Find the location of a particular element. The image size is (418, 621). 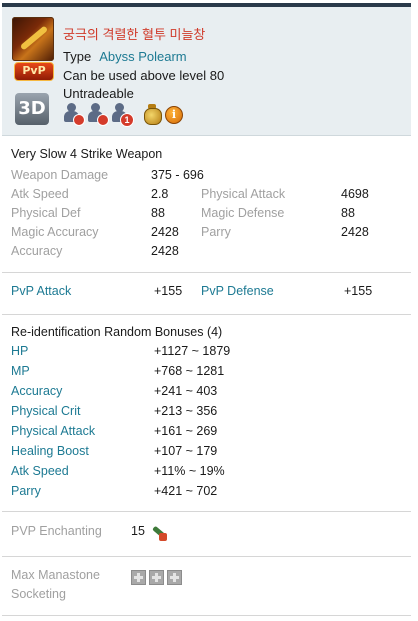

weapon-description: Very Slow 4 Strike Weapon is located at coordinates (87, 154).